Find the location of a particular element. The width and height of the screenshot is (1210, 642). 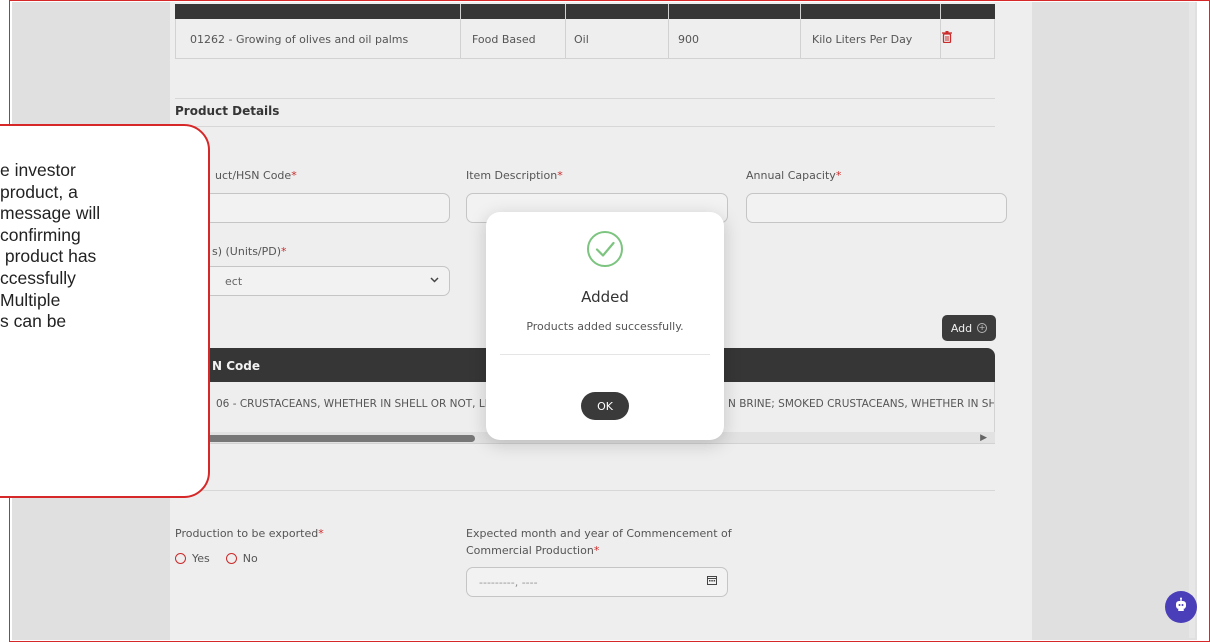

check-circle-icon is located at coordinates (605, 249).